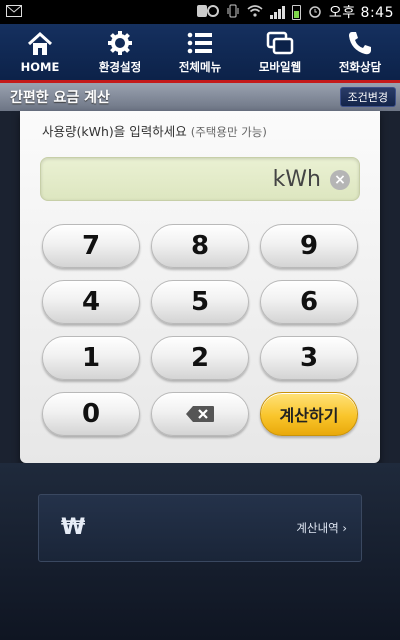 The image size is (400, 640). I want to click on calculate-button: 계산하기, so click(309, 414).